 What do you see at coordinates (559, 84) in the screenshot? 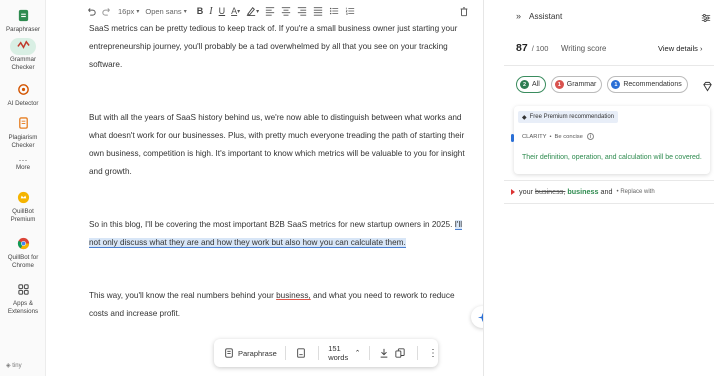
I see `count-badge: 1` at bounding box center [559, 84].